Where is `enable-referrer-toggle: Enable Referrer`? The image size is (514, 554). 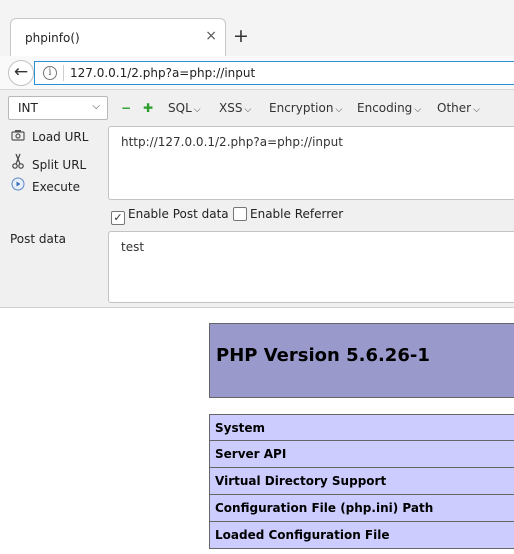 enable-referrer-toggle: Enable Referrer is located at coordinates (288, 214).